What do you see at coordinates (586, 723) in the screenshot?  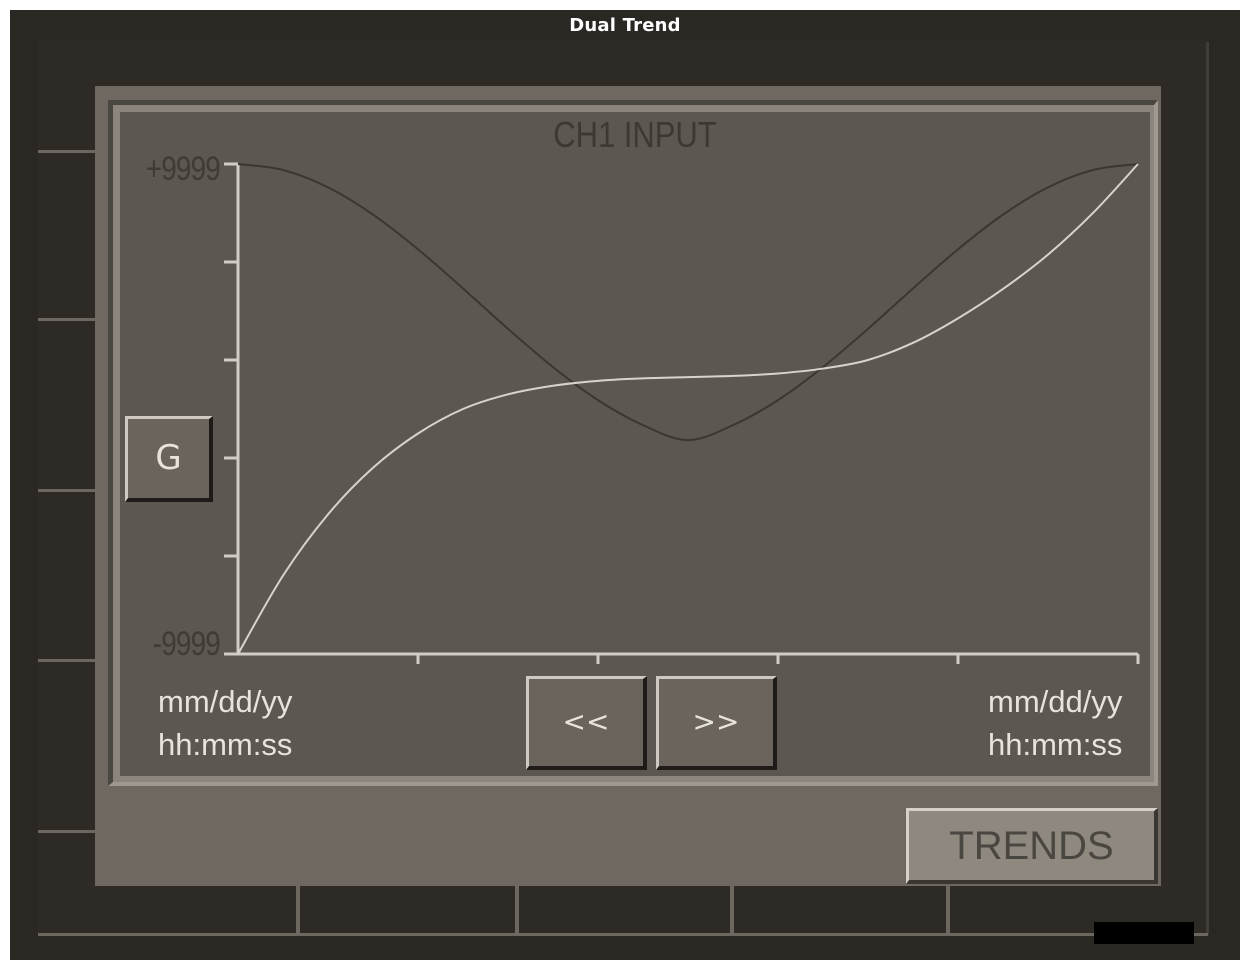 I see `scroll-back-button: <<` at bounding box center [586, 723].